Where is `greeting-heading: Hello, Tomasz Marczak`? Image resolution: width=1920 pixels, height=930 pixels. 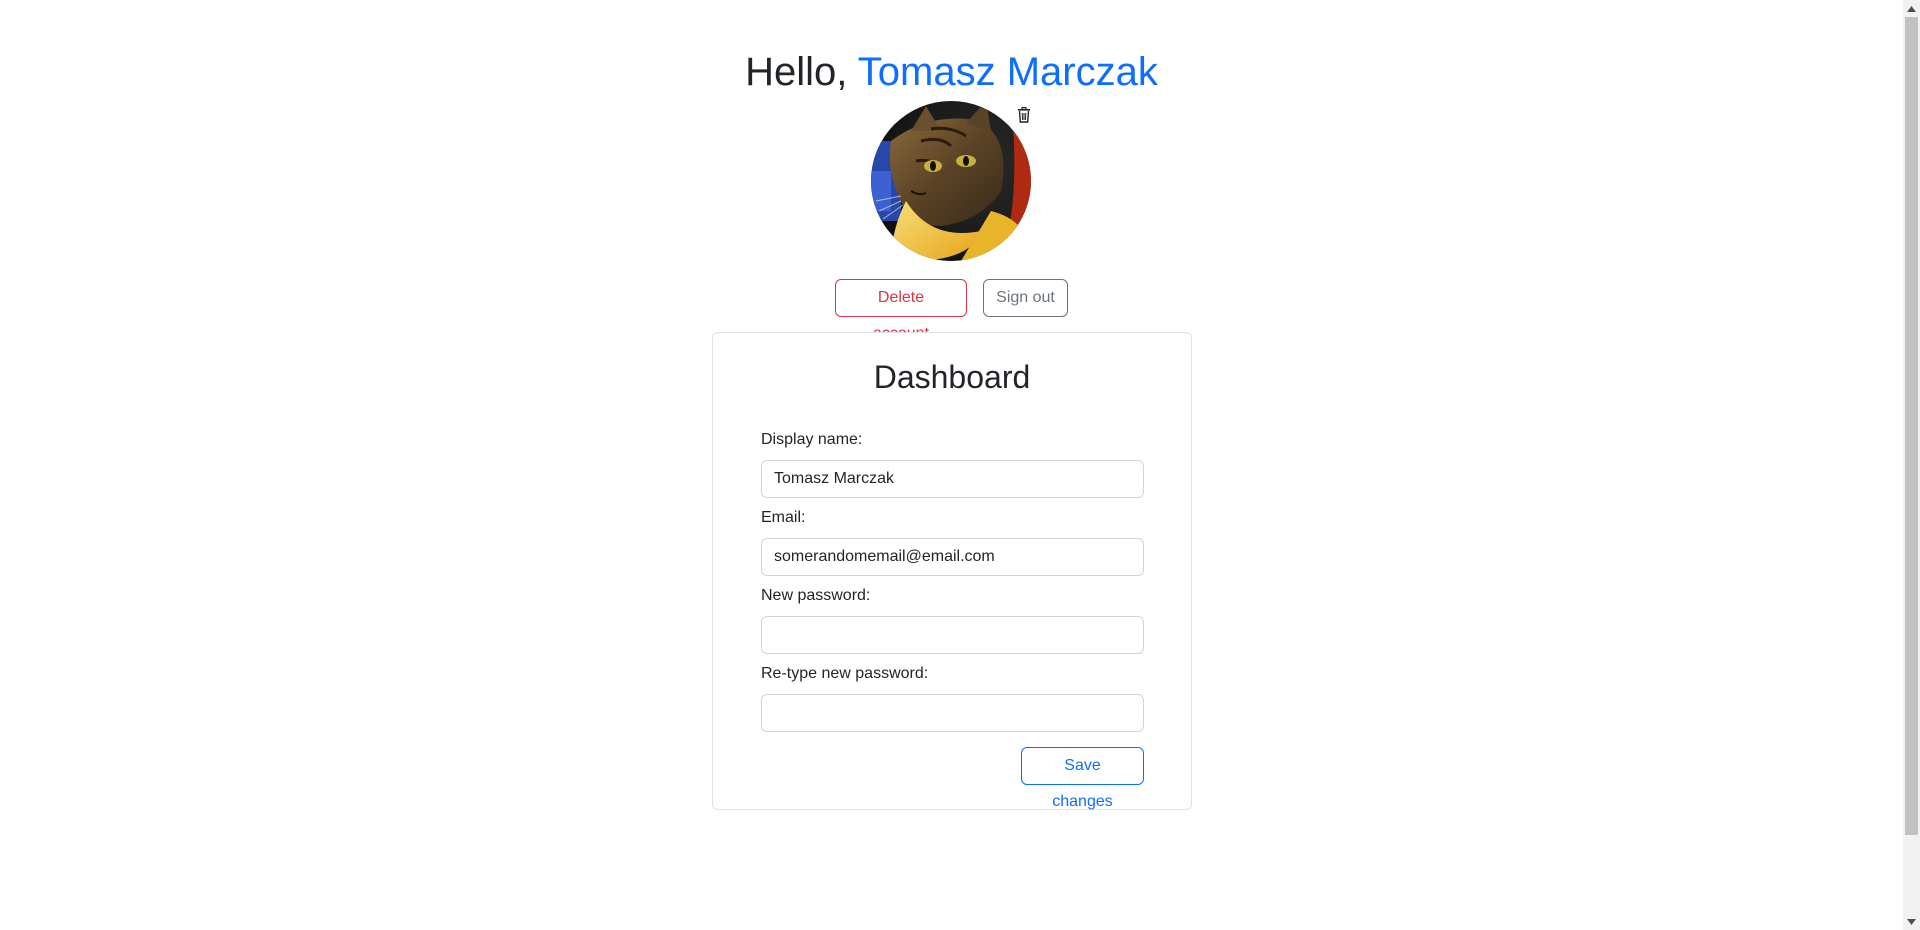
greeting-heading: Hello, Tomasz Marczak is located at coordinates (951, 72).